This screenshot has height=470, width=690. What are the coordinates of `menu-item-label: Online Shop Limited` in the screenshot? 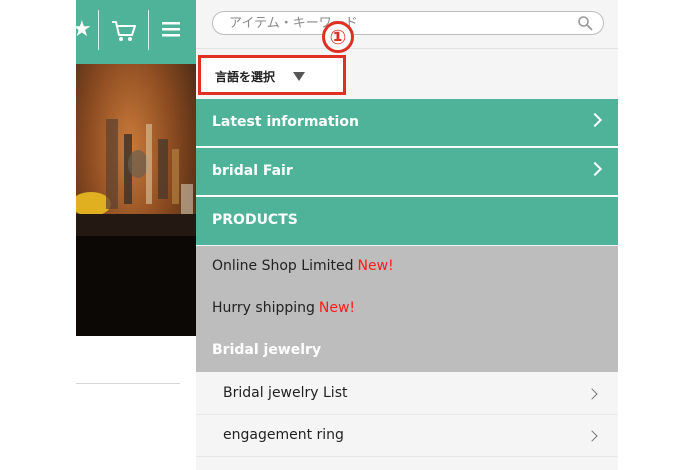 It's located at (283, 266).